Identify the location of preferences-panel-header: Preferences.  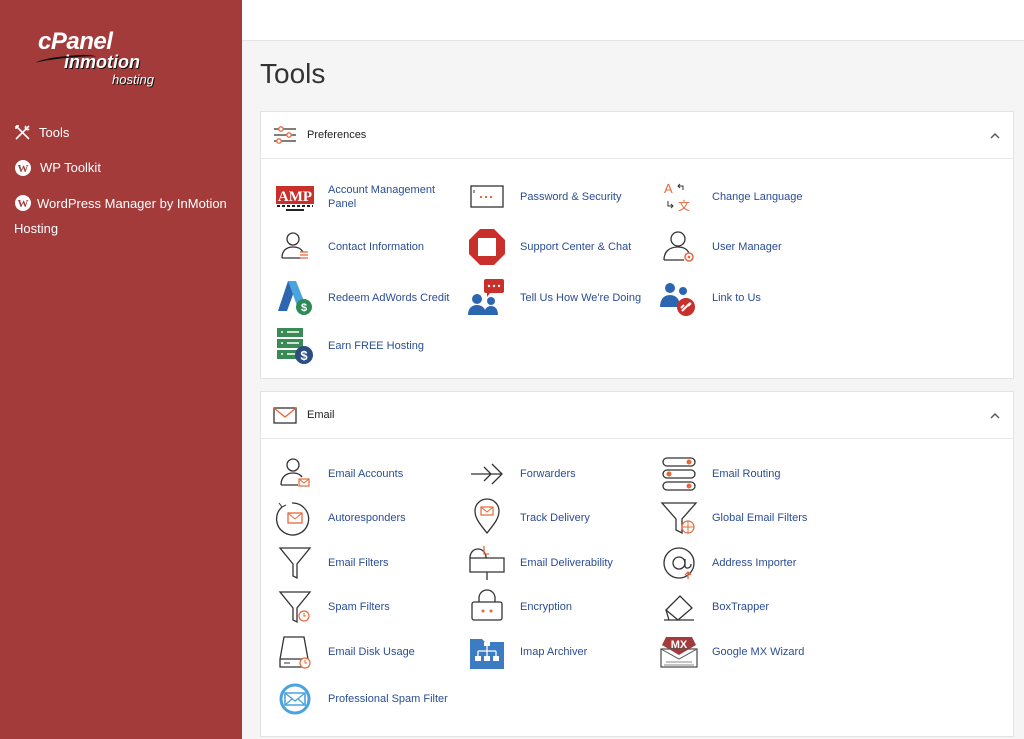
(637, 135).